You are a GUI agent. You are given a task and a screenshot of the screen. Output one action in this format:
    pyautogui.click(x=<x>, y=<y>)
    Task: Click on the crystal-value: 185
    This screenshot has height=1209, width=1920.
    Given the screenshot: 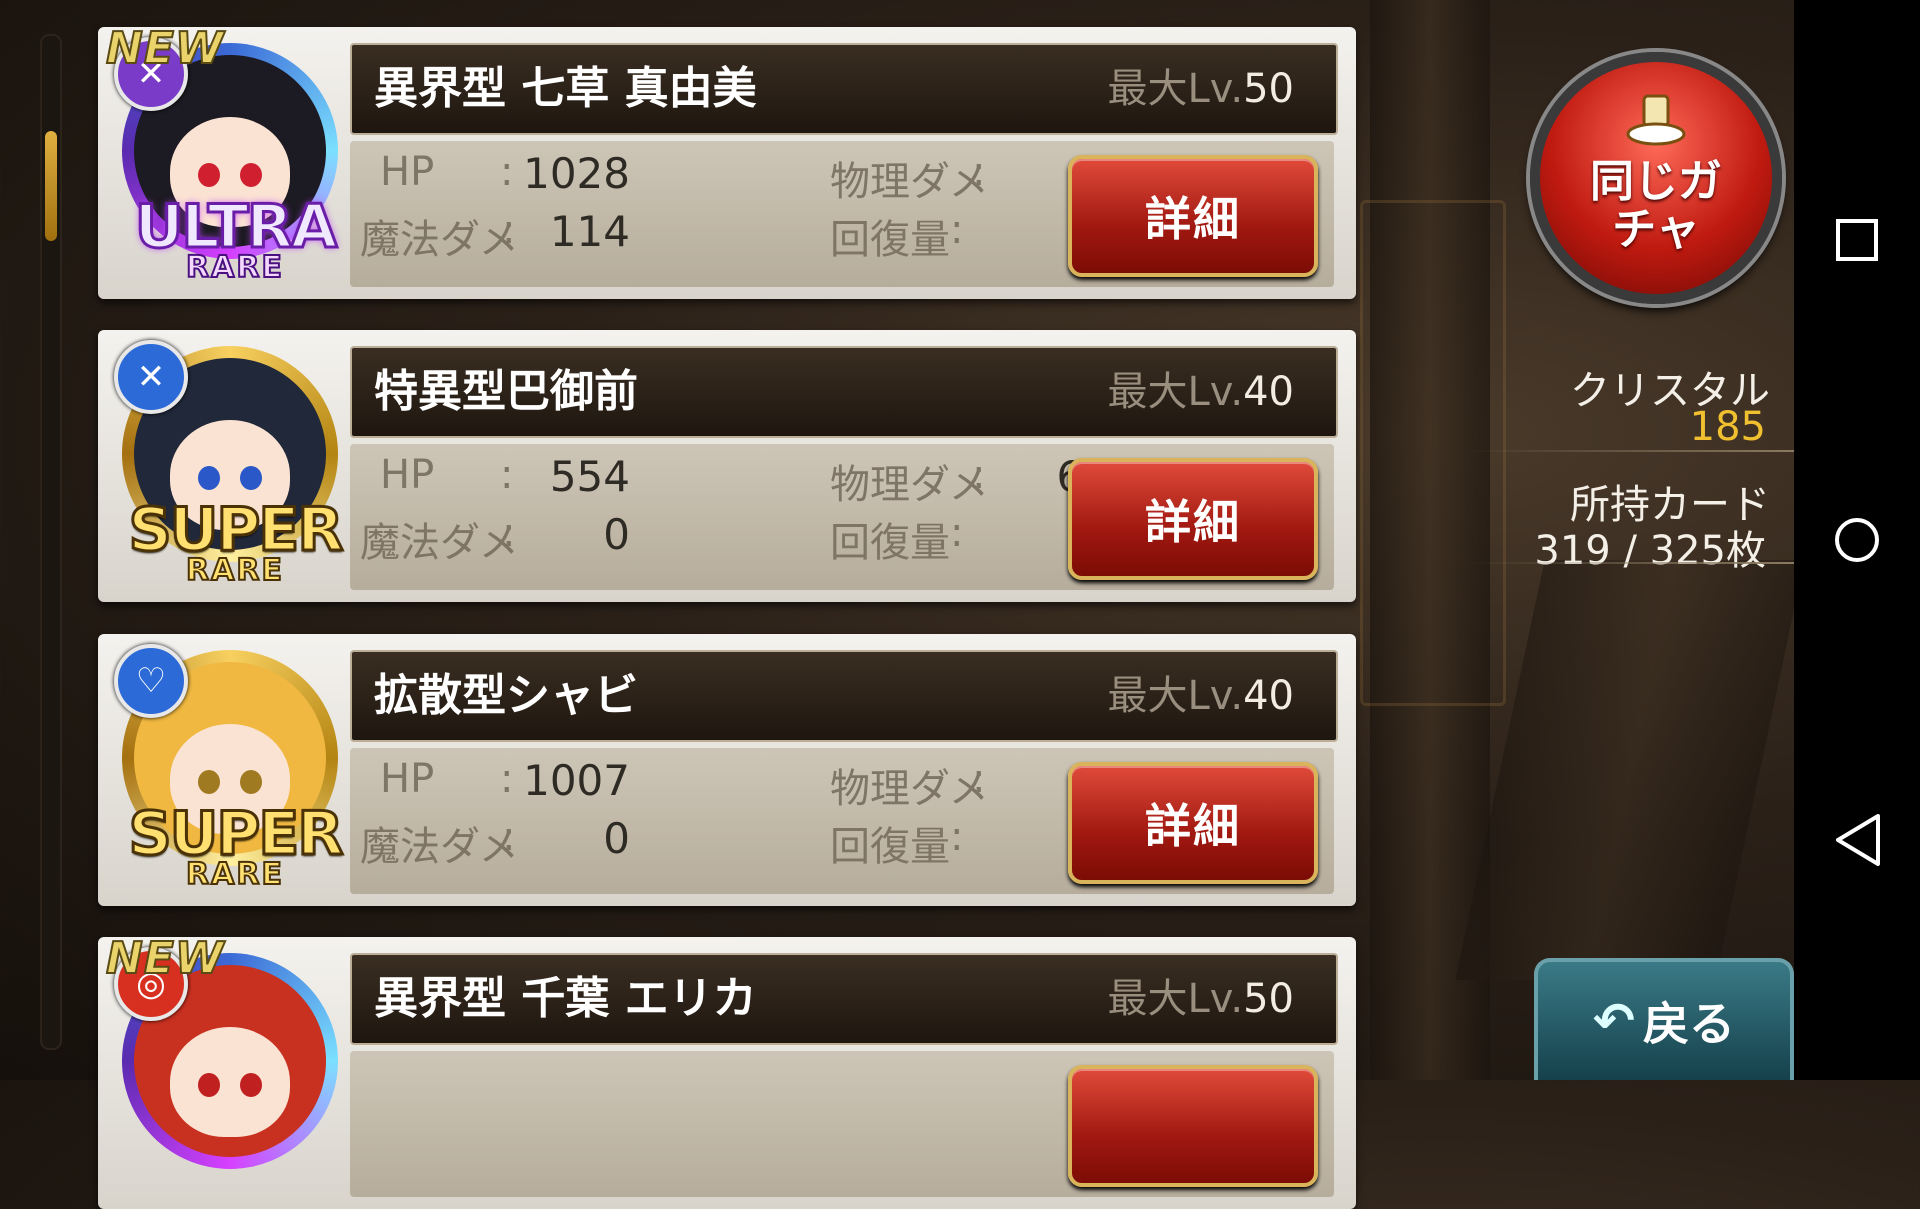 What is the action you would take?
    pyautogui.click(x=1727, y=427)
    